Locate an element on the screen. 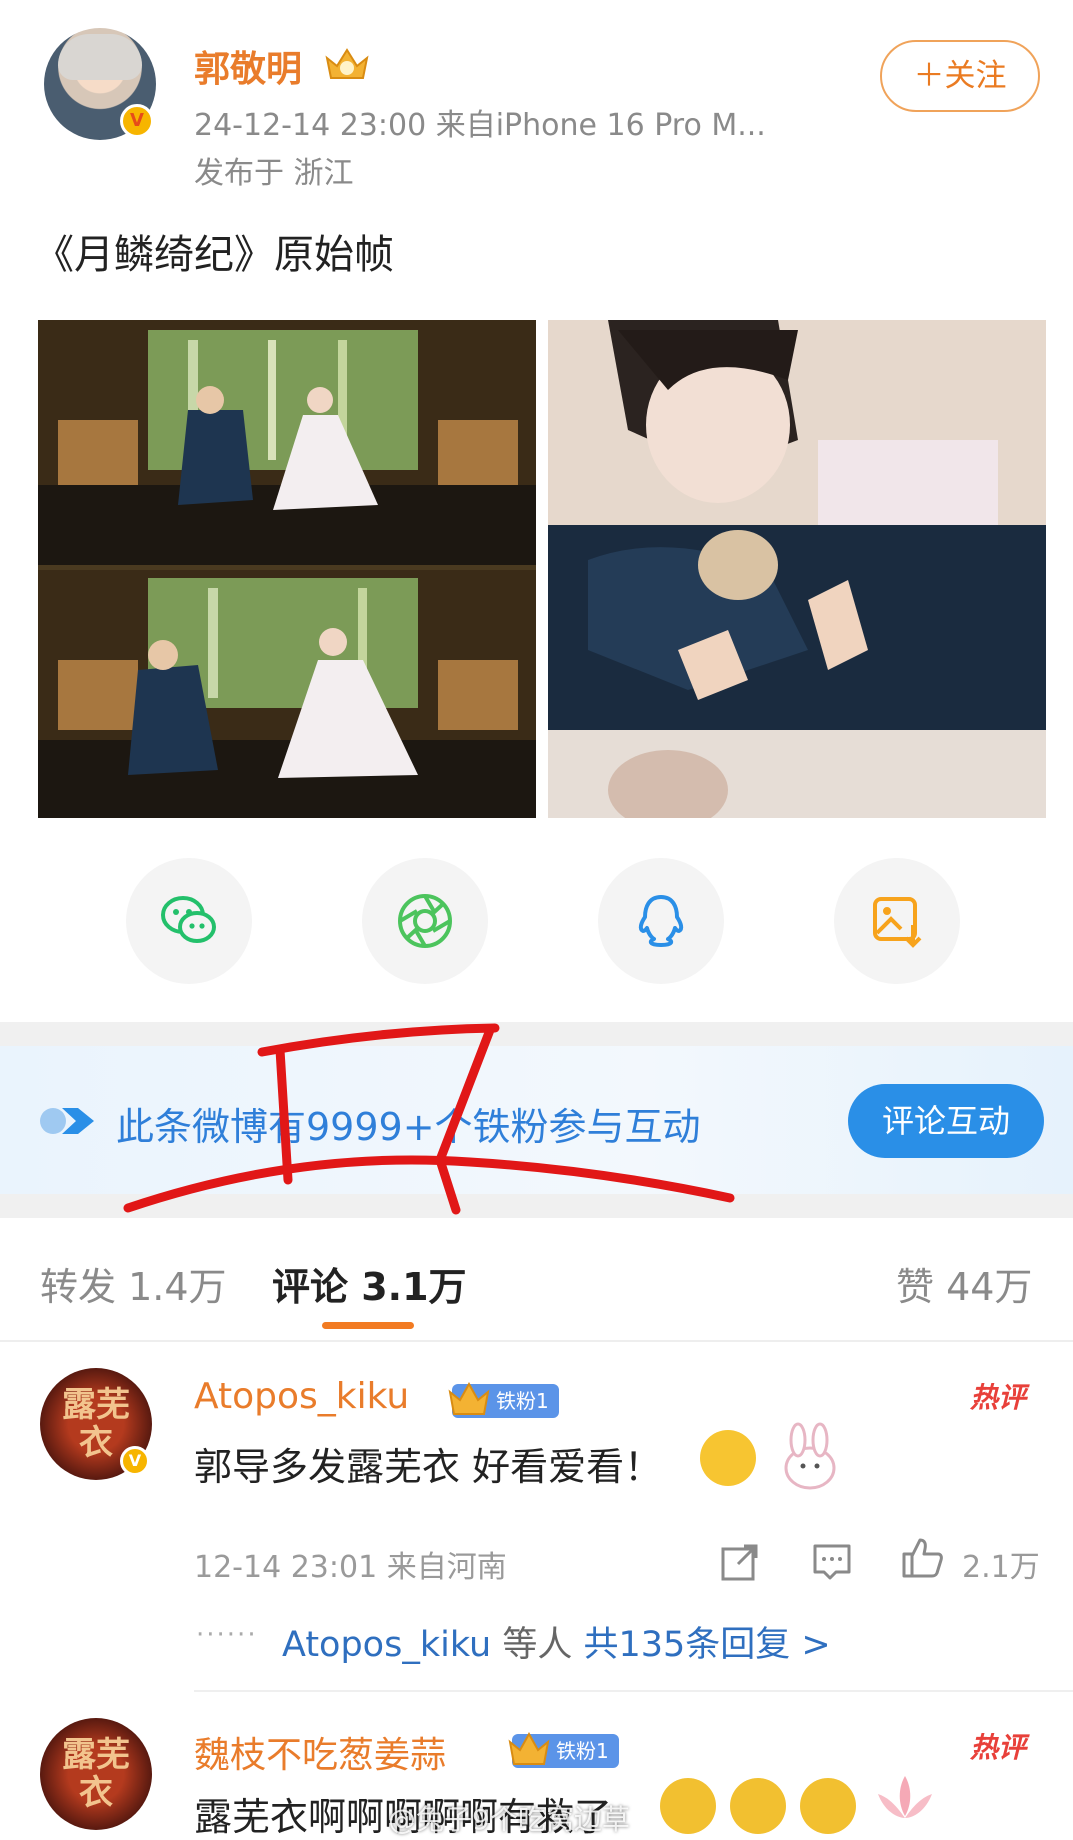 The height and width of the screenshot is (1840, 1073). tab-repost: 转发 1.4万 is located at coordinates (133, 1283).